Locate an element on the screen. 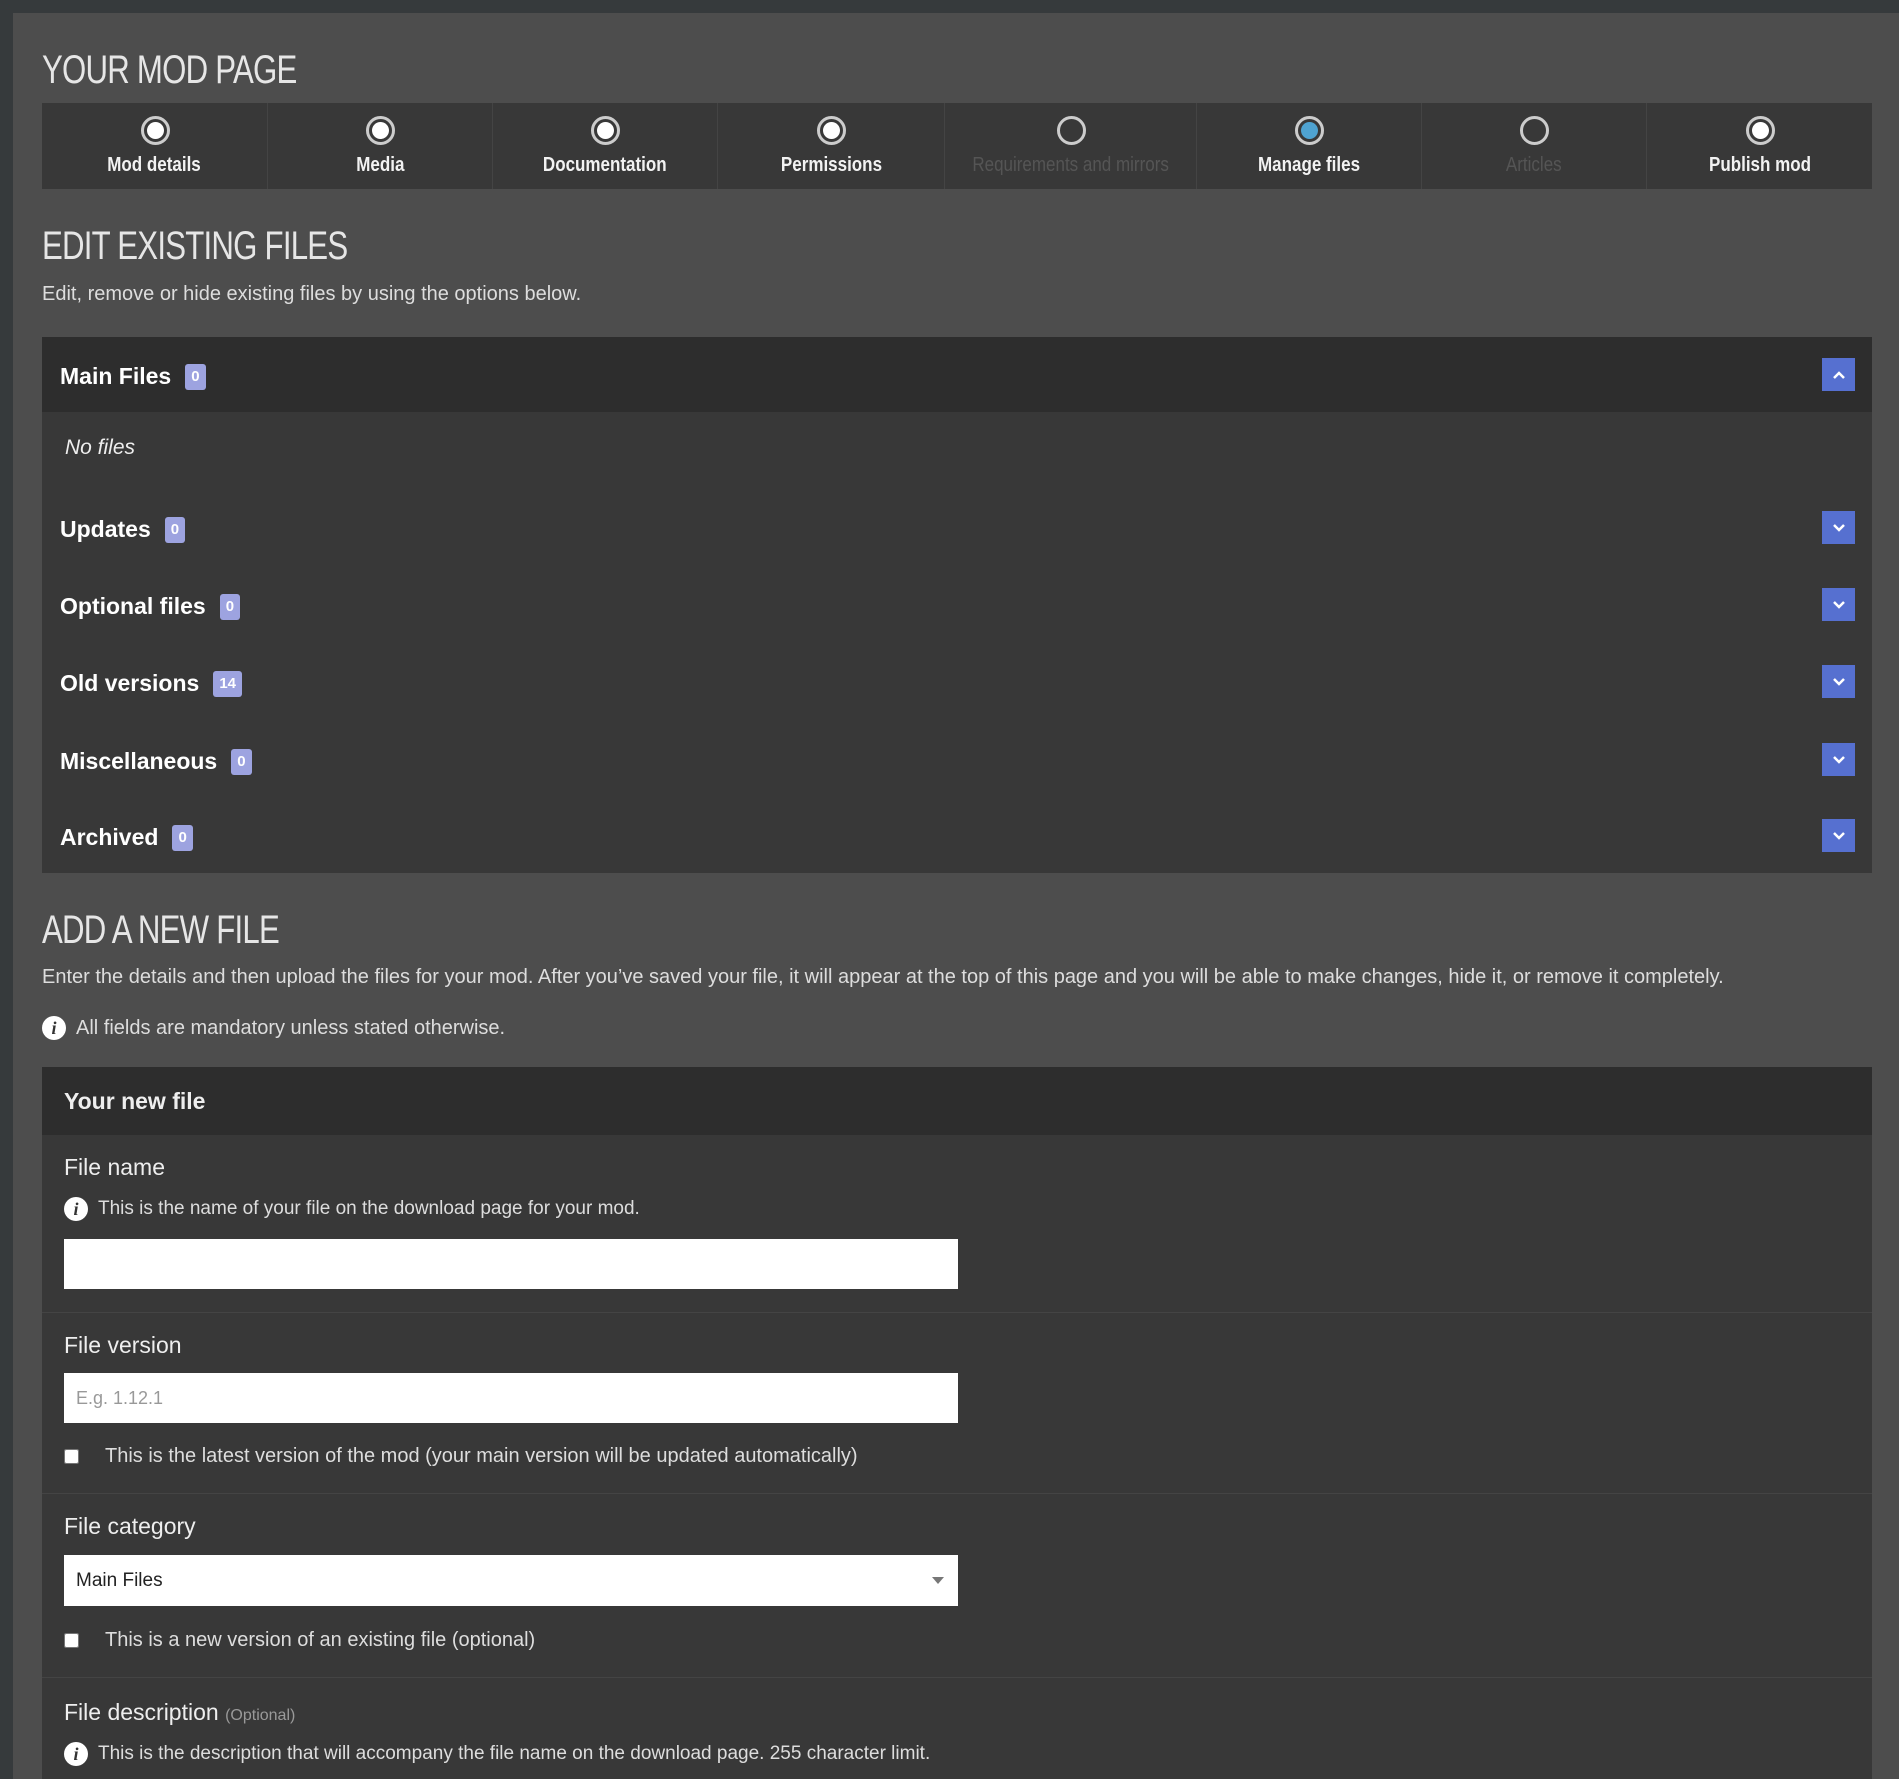  tab-documentation: Documentation is located at coordinates (605, 146).